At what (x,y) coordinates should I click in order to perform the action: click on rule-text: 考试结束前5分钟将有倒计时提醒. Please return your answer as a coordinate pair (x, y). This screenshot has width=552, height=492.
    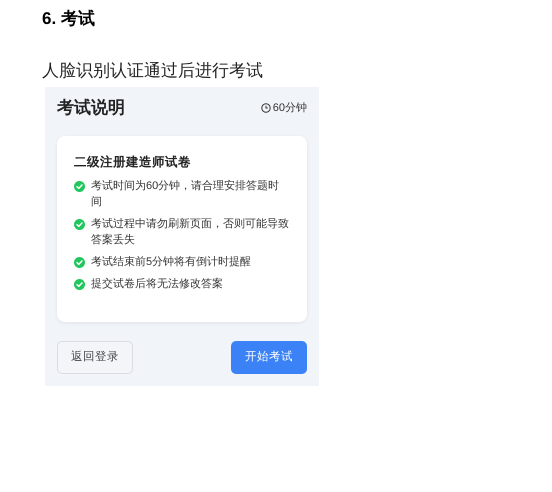
    Looking at the image, I should click on (171, 262).